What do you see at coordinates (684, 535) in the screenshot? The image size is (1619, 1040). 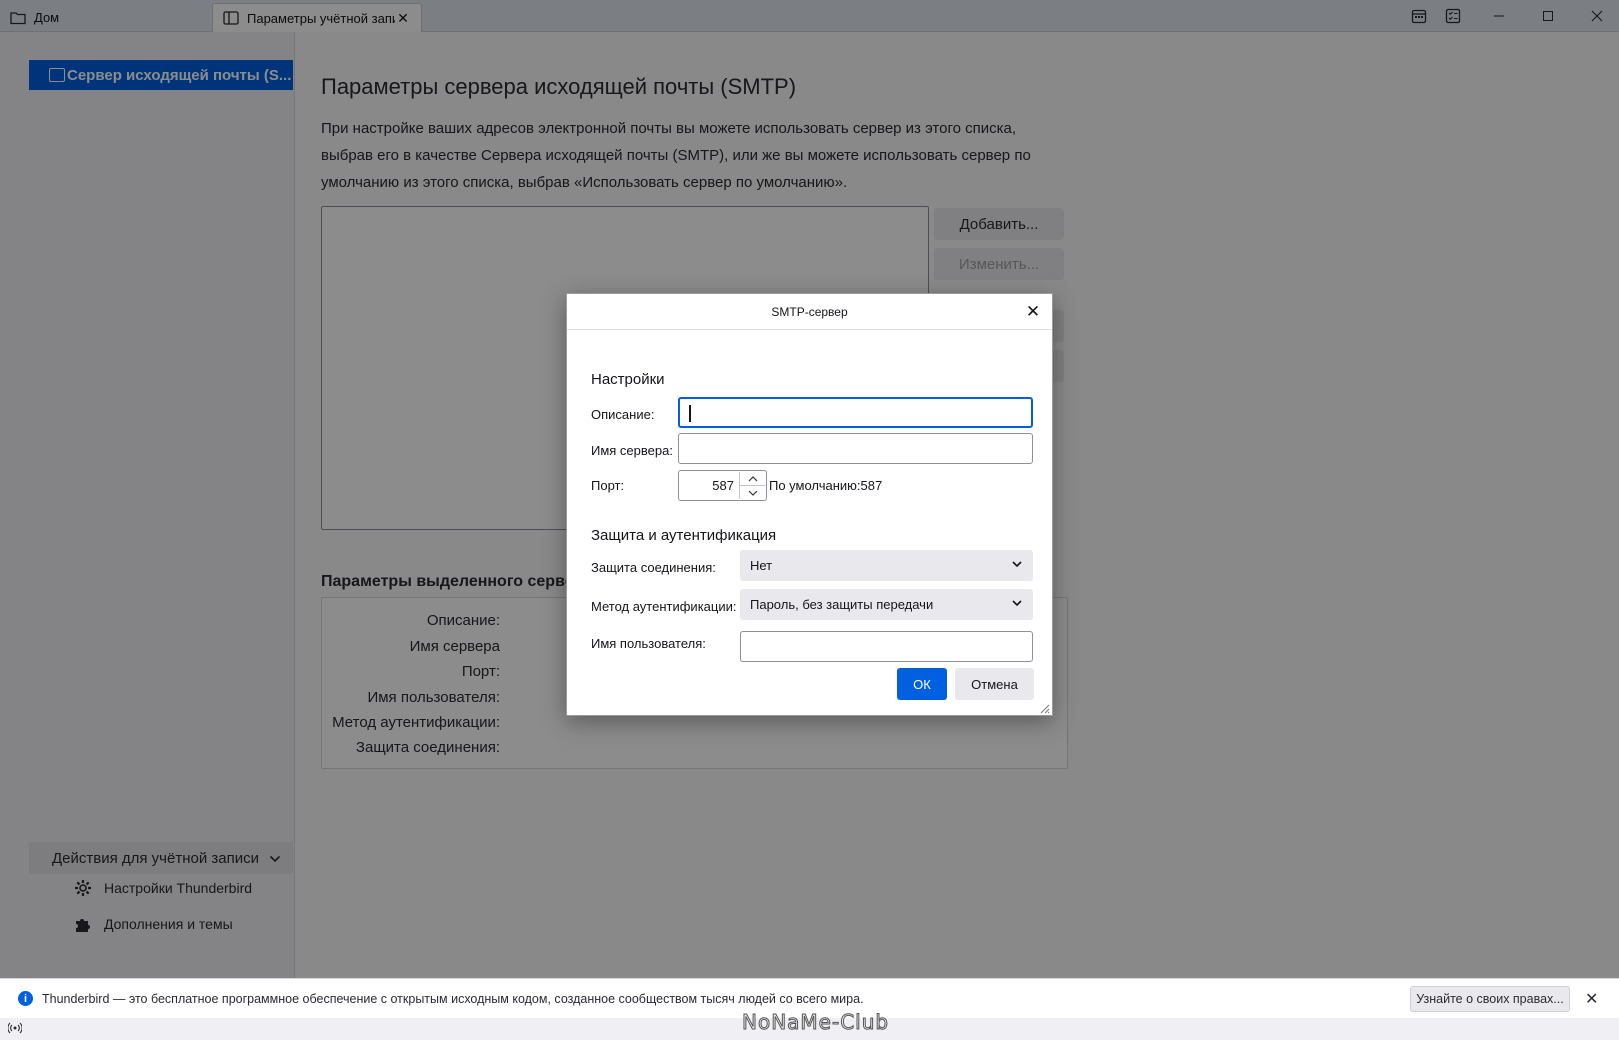 I see `security-heading: Защита и аутентификация` at bounding box center [684, 535].